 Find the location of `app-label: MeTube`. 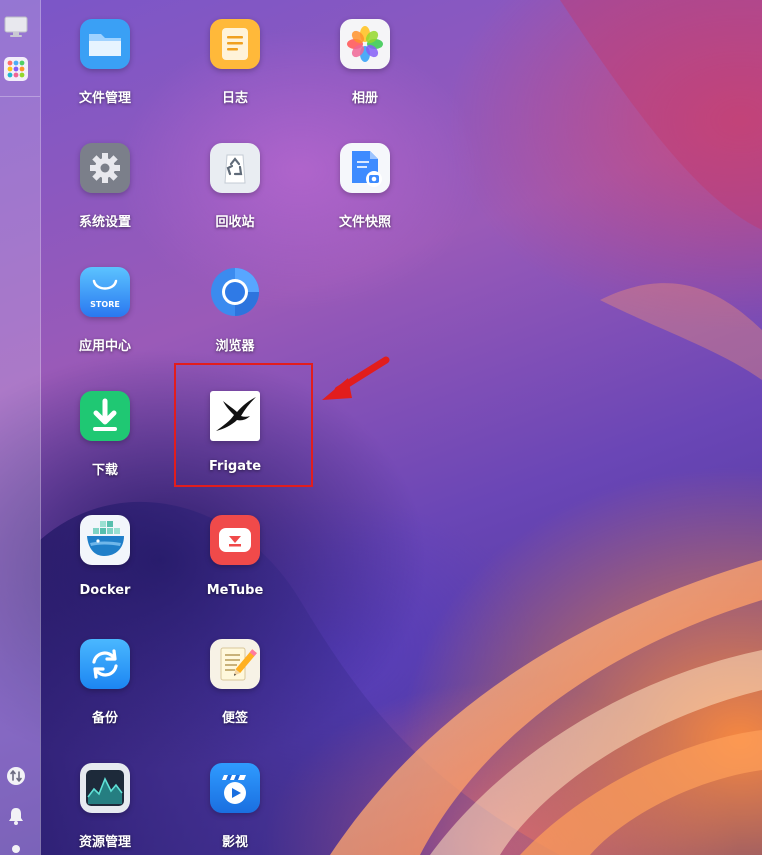

app-label: MeTube is located at coordinates (235, 590).